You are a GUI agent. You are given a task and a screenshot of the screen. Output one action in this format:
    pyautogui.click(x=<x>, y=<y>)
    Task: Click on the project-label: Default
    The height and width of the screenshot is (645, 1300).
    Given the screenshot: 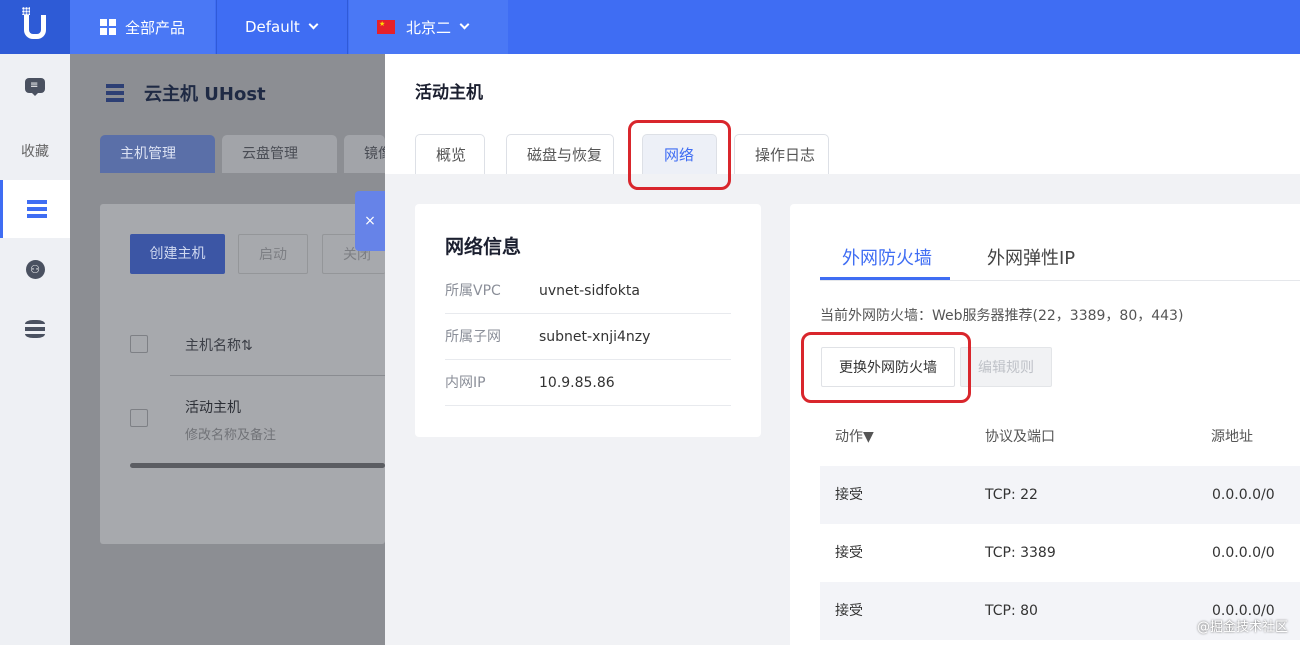 What is the action you would take?
    pyautogui.click(x=272, y=27)
    